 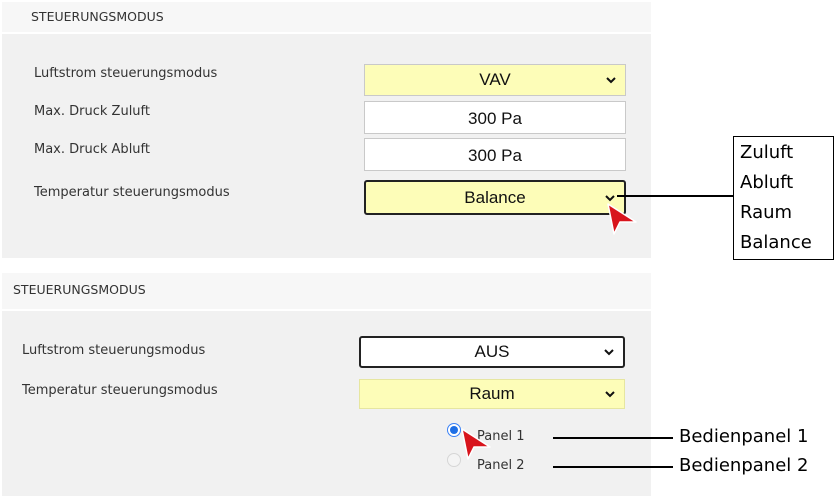 What do you see at coordinates (92, 149) in the screenshot?
I see `max-pressure-exhaust-label: Max. Druck Abluft` at bounding box center [92, 149].